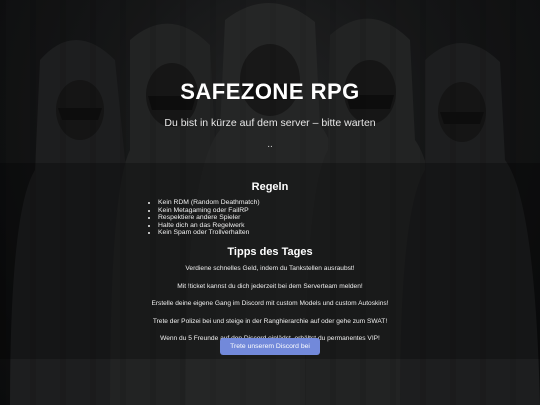 This screenshot has width=540, height=405. Describe the element at coordinates (270, 252) in the screenshot. I see `tips-heading: Tipps des Tages` at that location.